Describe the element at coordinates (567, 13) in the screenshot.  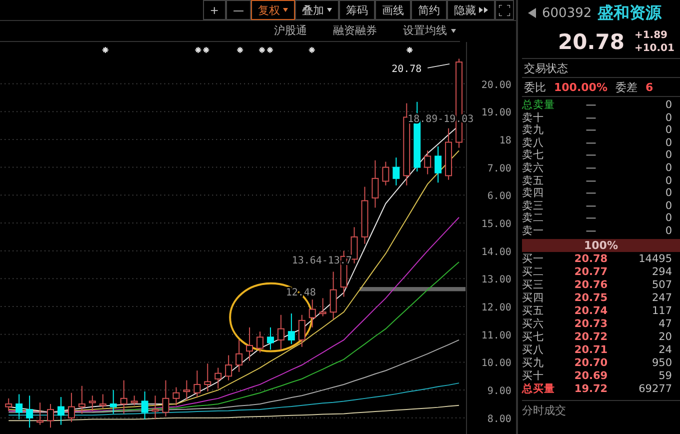
I see `stock-code: 600392` at that location.